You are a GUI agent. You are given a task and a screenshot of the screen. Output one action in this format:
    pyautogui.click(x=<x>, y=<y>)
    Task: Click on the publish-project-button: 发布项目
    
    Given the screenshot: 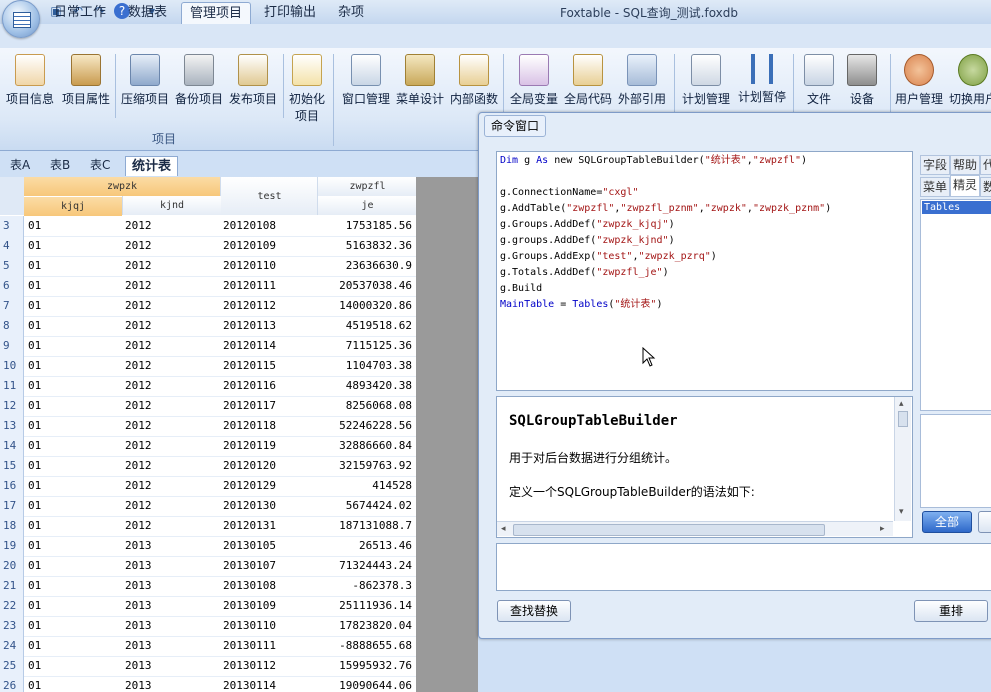 What is the action you would take?
    pyautogui.click(x=253, y=80)
    